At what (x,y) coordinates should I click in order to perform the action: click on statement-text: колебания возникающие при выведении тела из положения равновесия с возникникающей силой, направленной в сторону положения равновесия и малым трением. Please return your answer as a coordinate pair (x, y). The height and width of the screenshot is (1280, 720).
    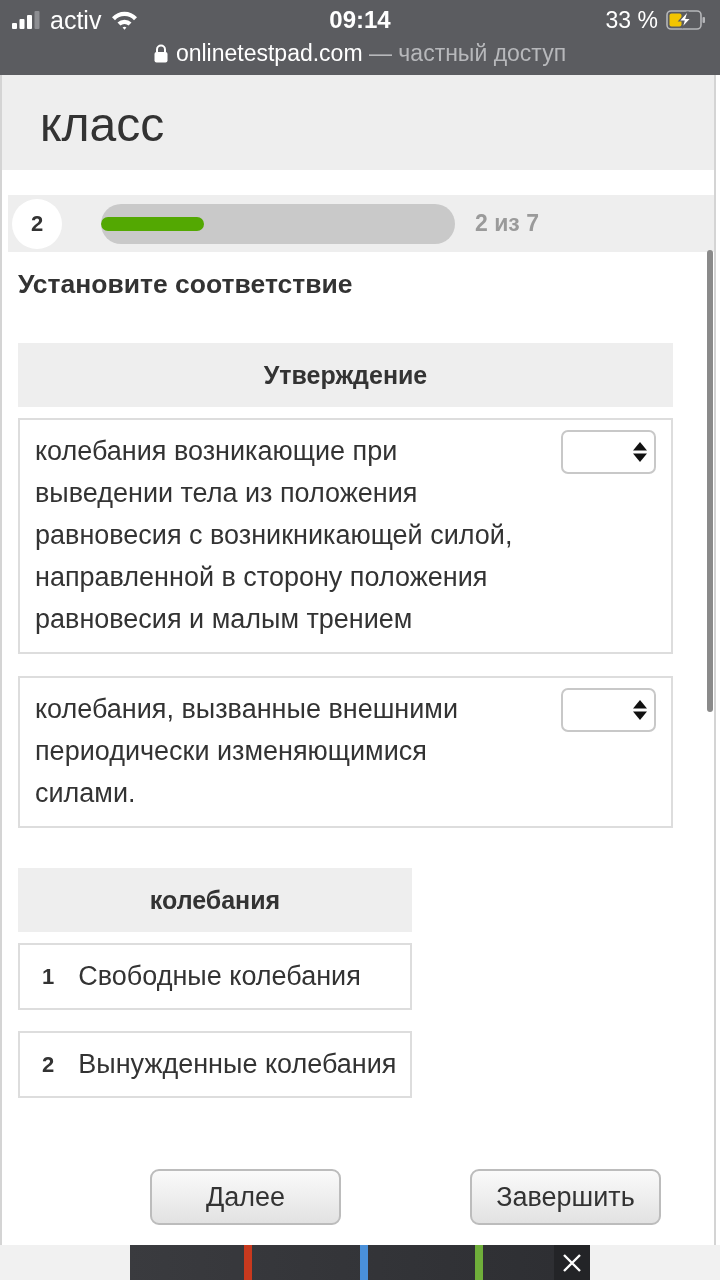
    Looking at the image, I should click on (274, 535).